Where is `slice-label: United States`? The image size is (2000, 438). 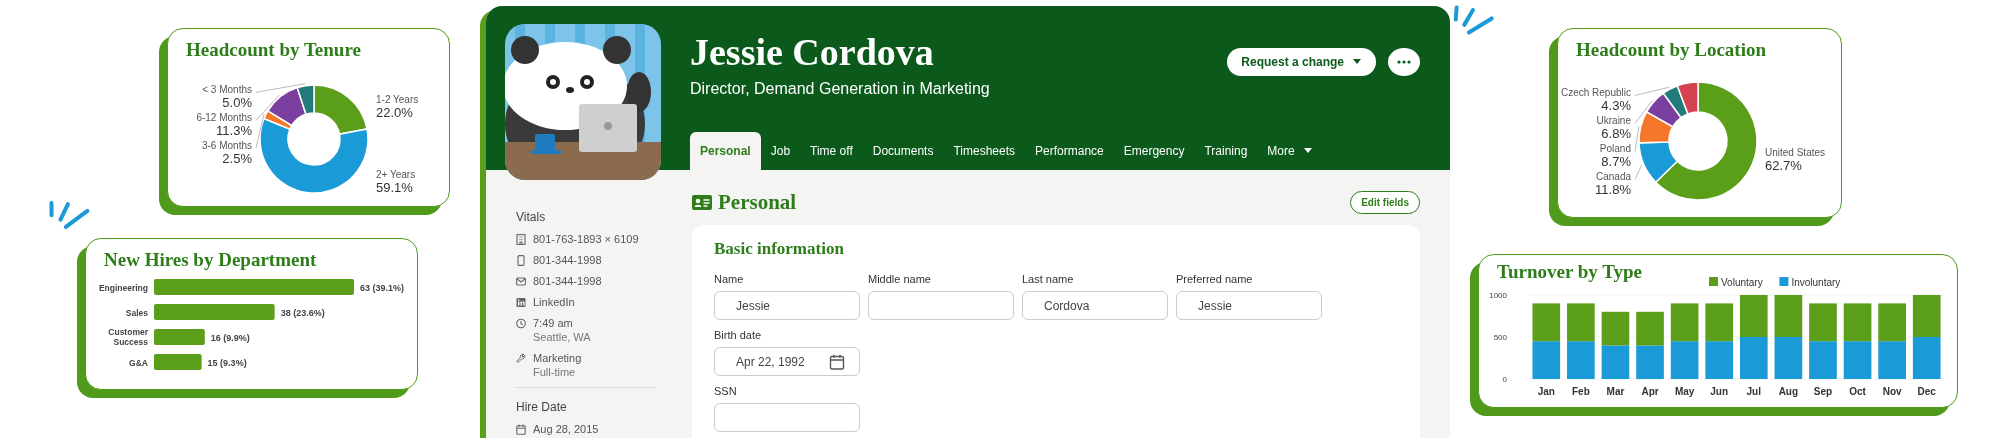 slice-label: United States is located at coordinates (1795, 153).